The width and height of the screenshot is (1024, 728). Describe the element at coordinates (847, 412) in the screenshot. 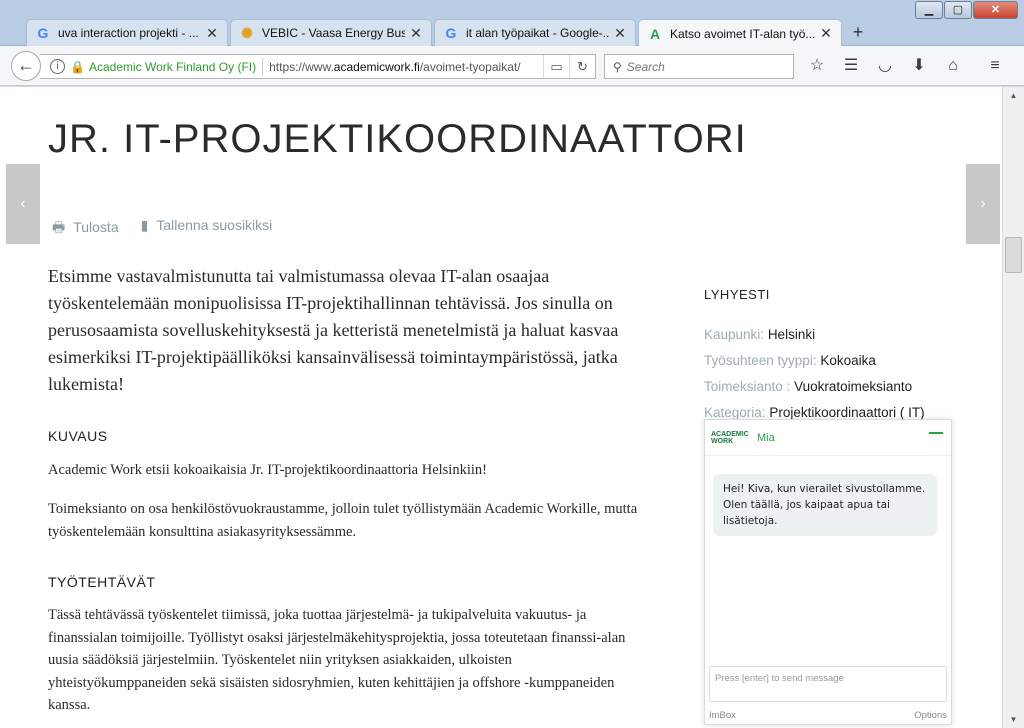

I see `summary-value: Projektikoordinaattori ( IT)` at that location.